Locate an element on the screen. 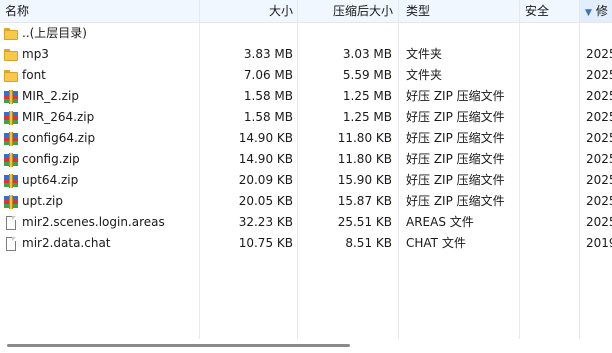  column-header-size-label: 大小 is located at coordinates (280, 11).